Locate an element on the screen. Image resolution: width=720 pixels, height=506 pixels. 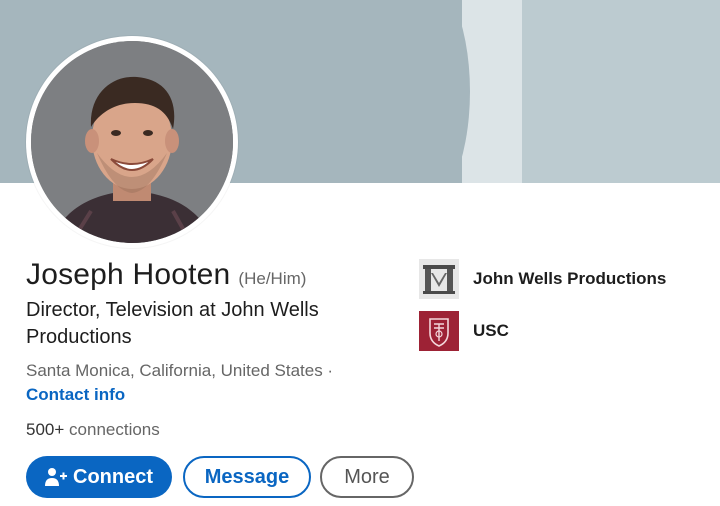
john-wells-productions-logo is located at coordinates (439, 279).